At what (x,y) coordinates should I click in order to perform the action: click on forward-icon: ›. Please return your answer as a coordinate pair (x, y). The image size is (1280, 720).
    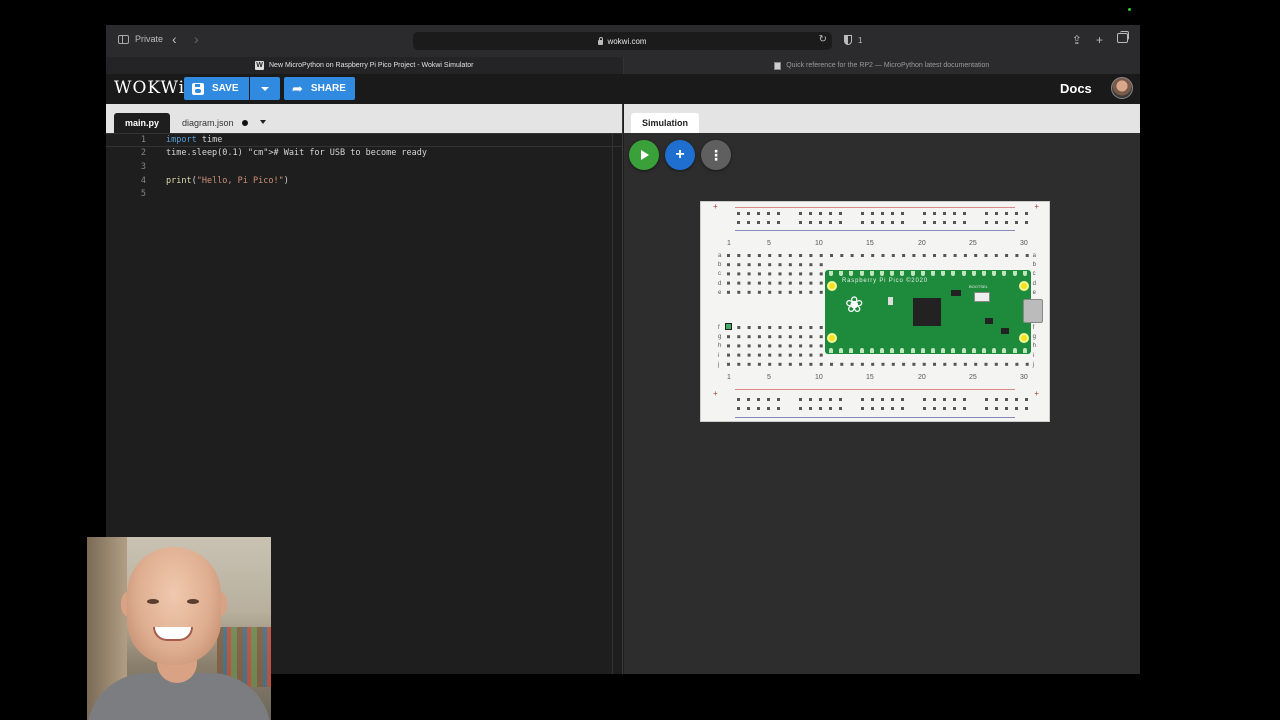
    Looking at the image, I should click on (196, 39).